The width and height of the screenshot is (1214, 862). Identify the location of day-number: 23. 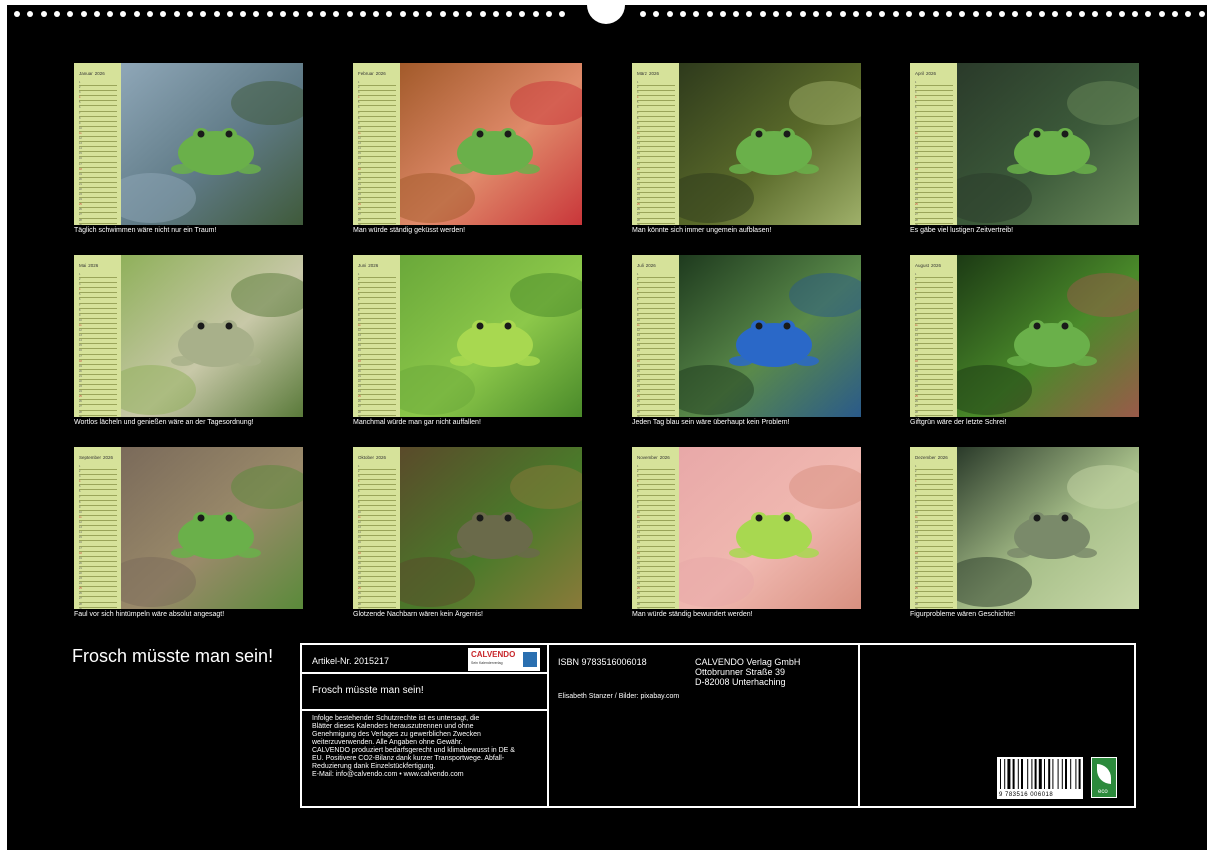
(359, 195).